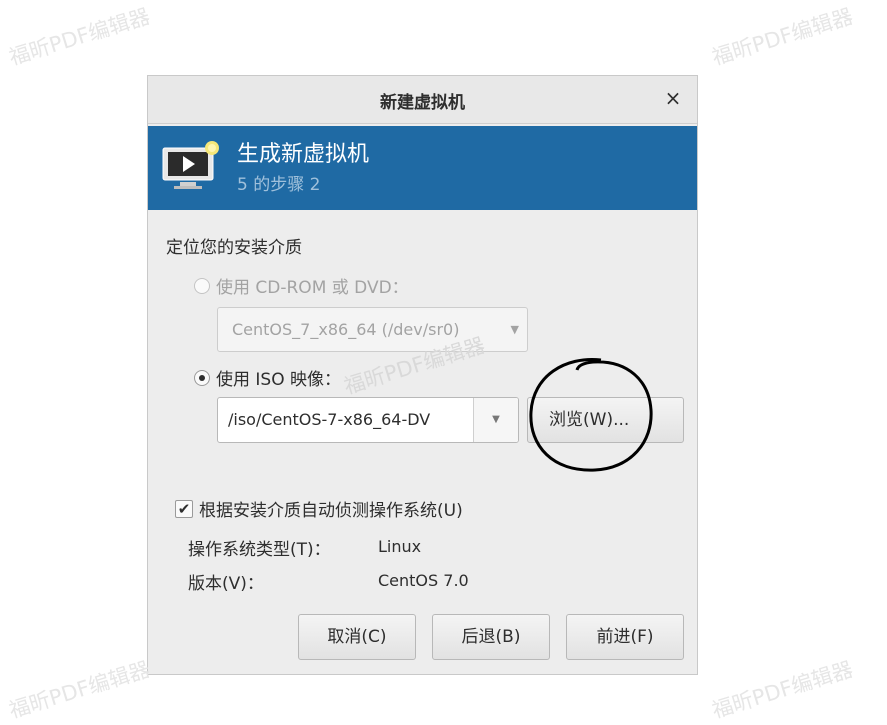 The width and height of the screenshot is (887, 725). I want to click on close-icon: ×, so click(673, 98).